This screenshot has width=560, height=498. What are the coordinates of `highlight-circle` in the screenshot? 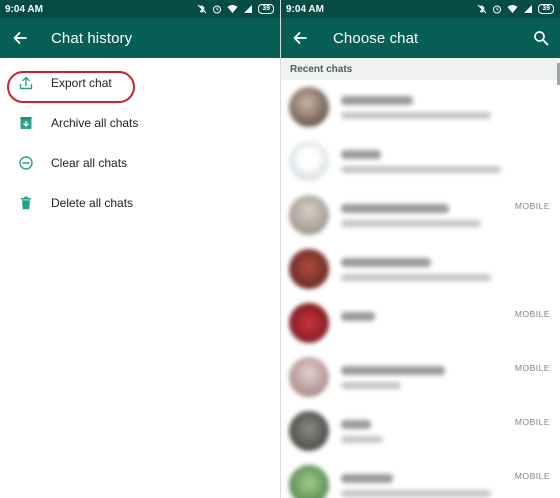 It's located at (71, 87).